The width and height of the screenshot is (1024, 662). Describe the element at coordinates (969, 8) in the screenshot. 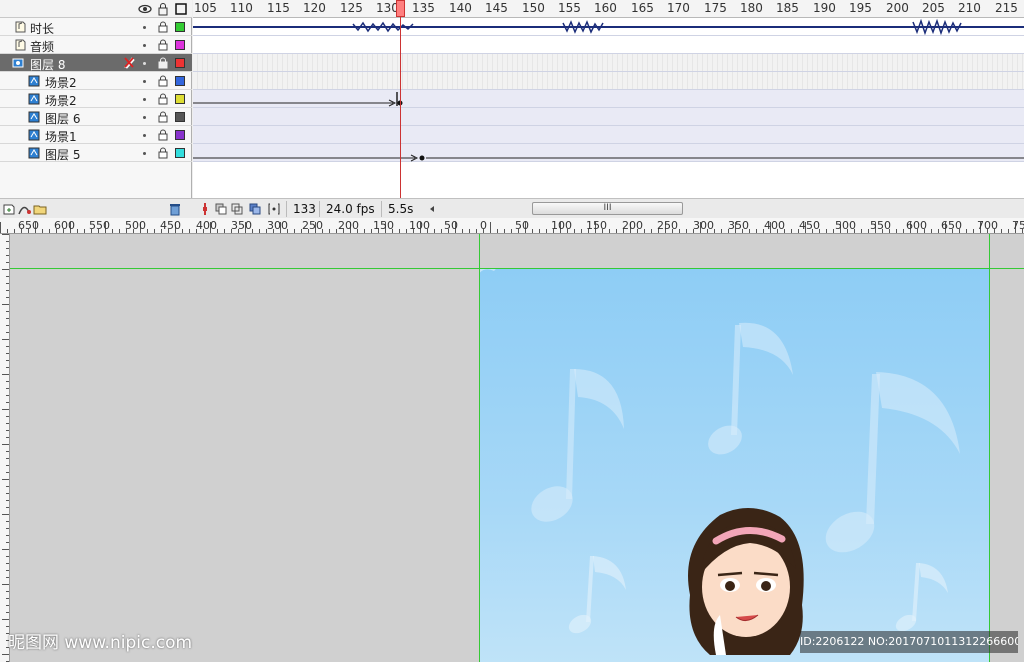

I see `frame-number: 210` at that location.